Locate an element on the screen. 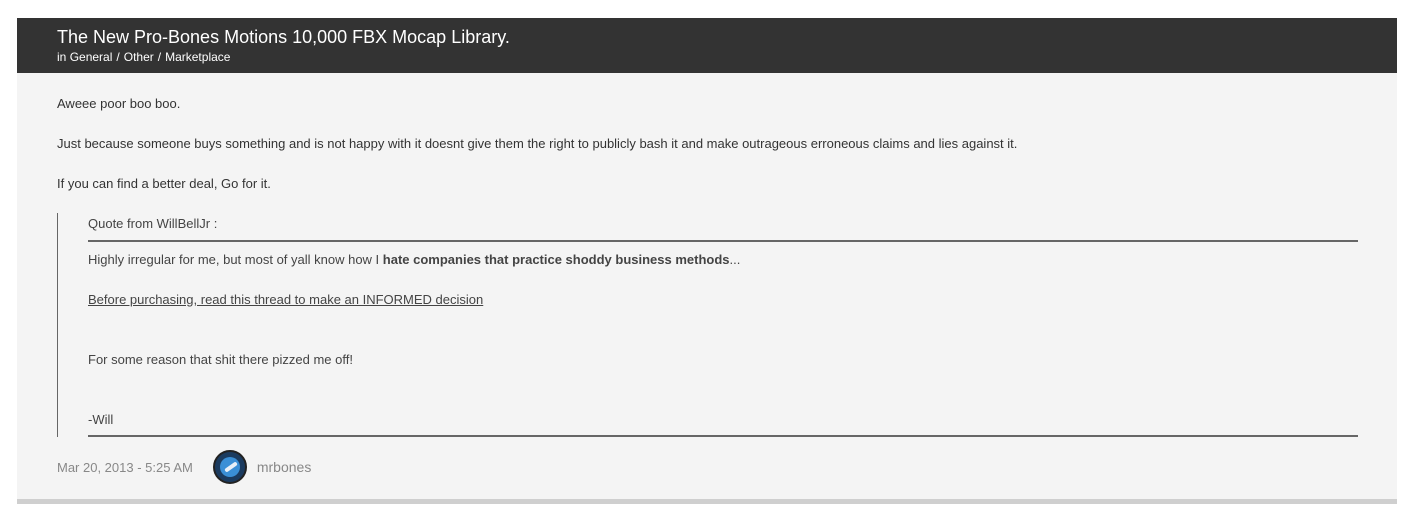 The image size is (1412, 516). breadcrumb-prefix: in is located at coordinates (62, 57).